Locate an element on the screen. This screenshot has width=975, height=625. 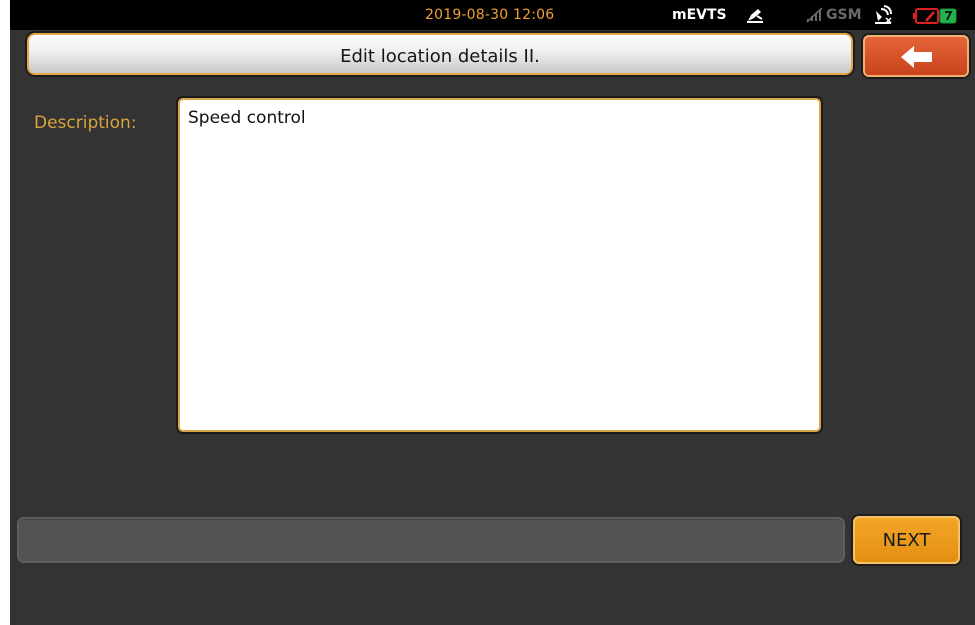
message-bar is located at coordinates (431, 540).